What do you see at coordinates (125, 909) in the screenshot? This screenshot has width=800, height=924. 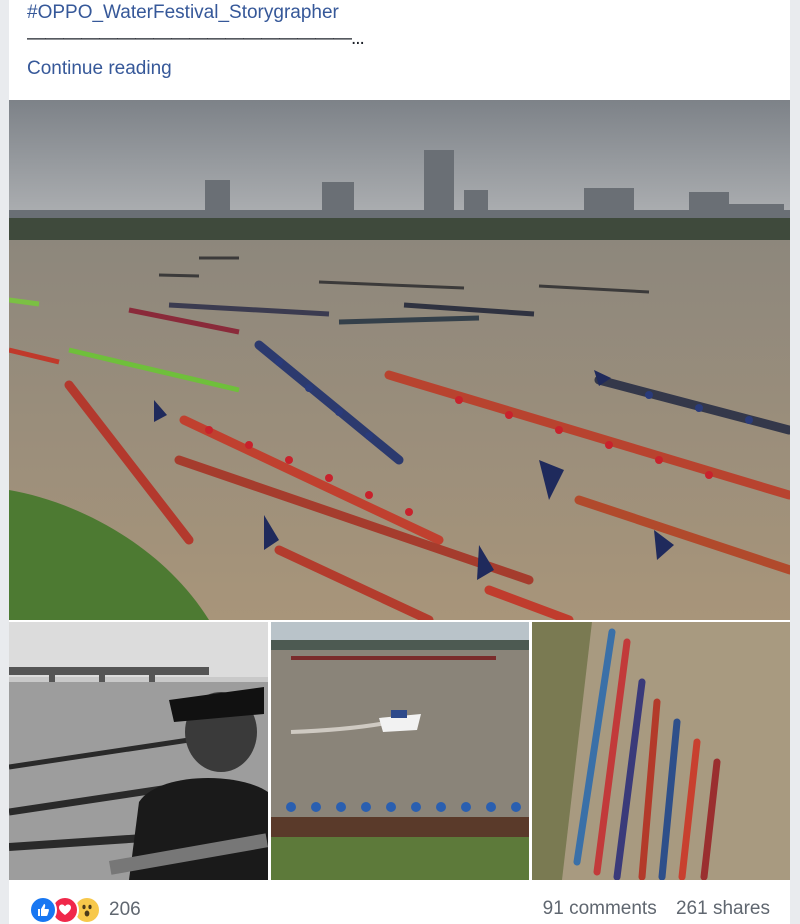 I see `reaction-count: 206` at bounding box center [125, 909].